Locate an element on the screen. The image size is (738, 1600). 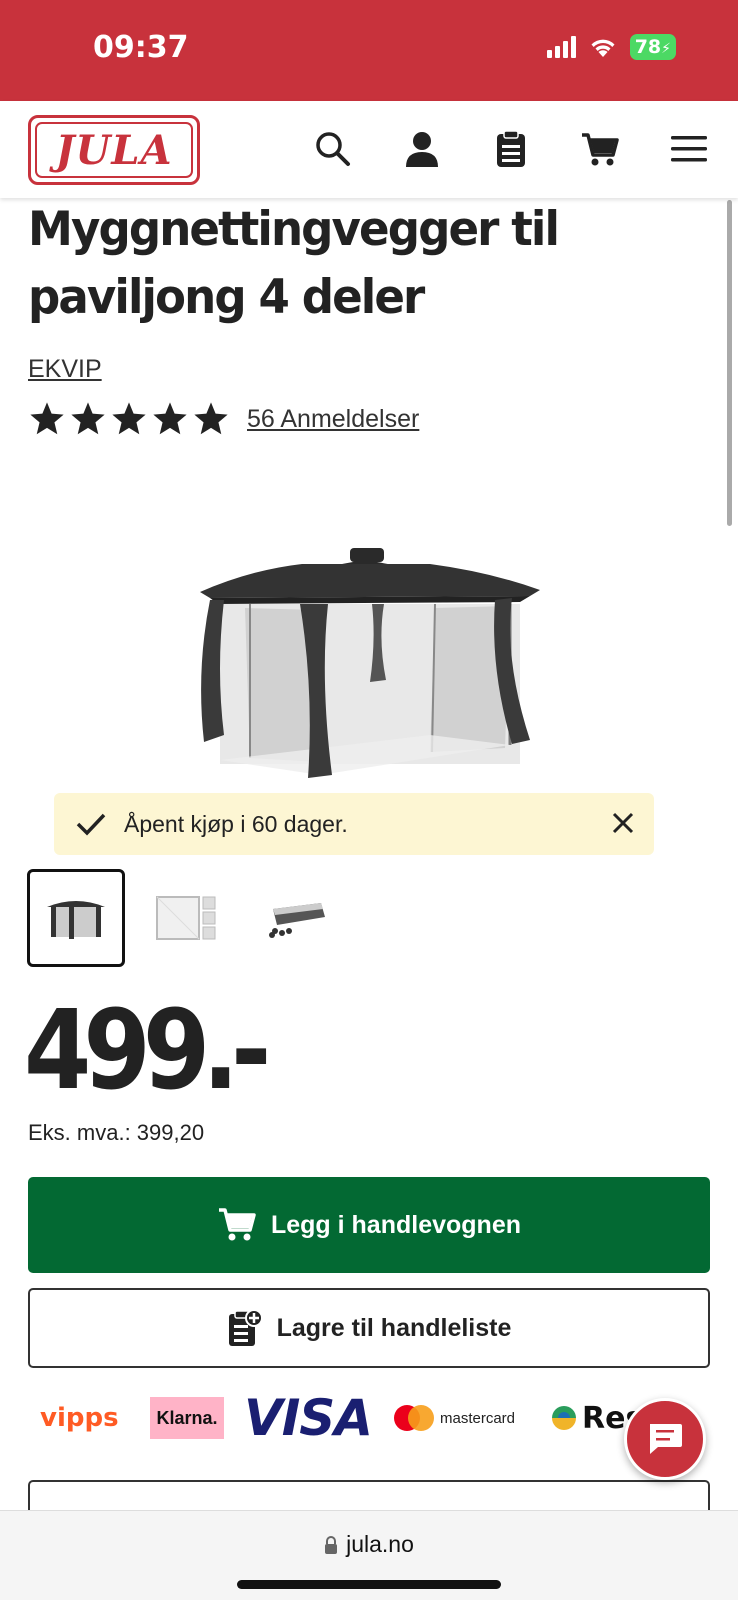
rating: 56 Anmeldelser is located at coordinates (223, 419).